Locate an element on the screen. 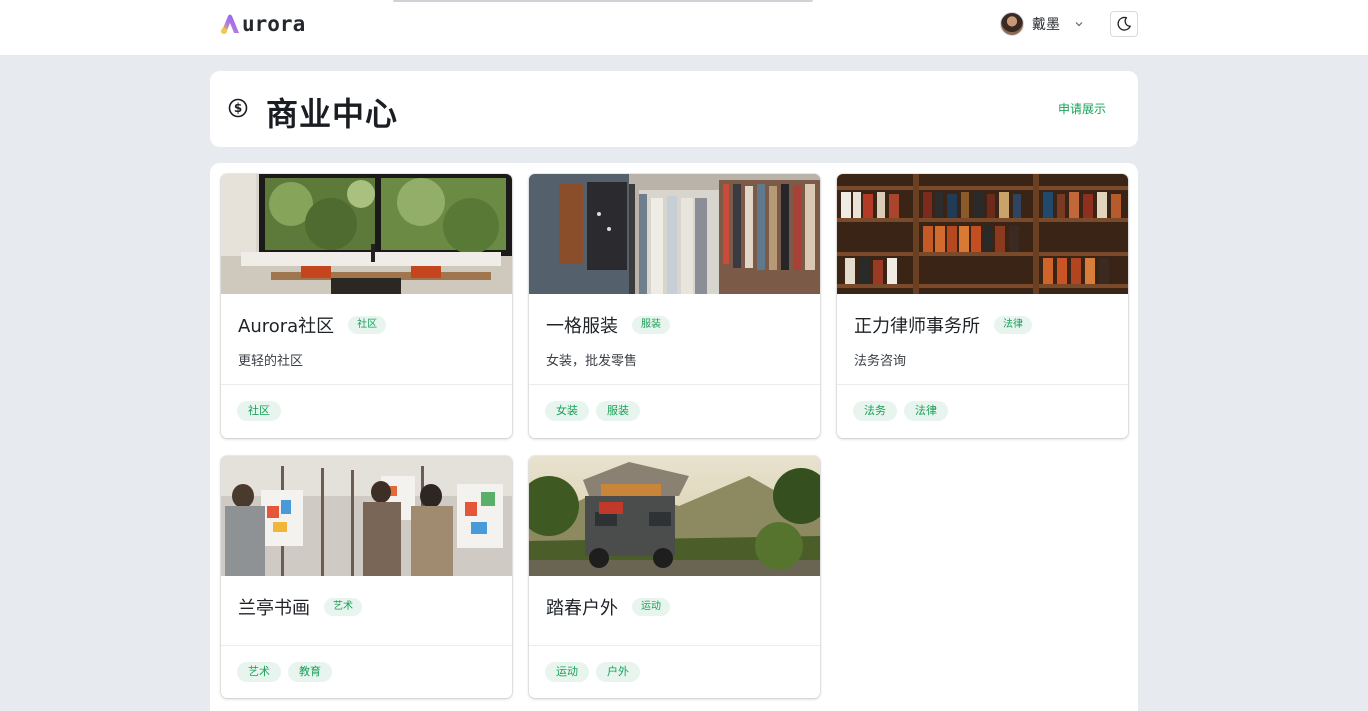  loading-bar is located at coordinates (603, 1).